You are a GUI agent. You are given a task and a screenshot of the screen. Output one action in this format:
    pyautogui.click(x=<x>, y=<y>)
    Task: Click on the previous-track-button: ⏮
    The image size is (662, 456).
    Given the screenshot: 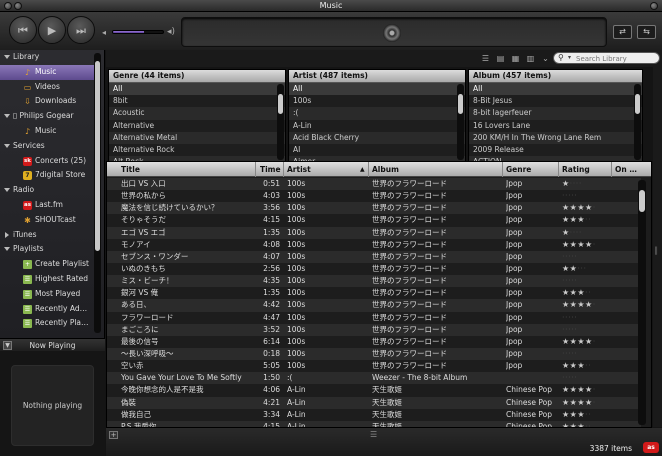 What is the action you would take?
    pyautogui.click(x=23, y=30)
    